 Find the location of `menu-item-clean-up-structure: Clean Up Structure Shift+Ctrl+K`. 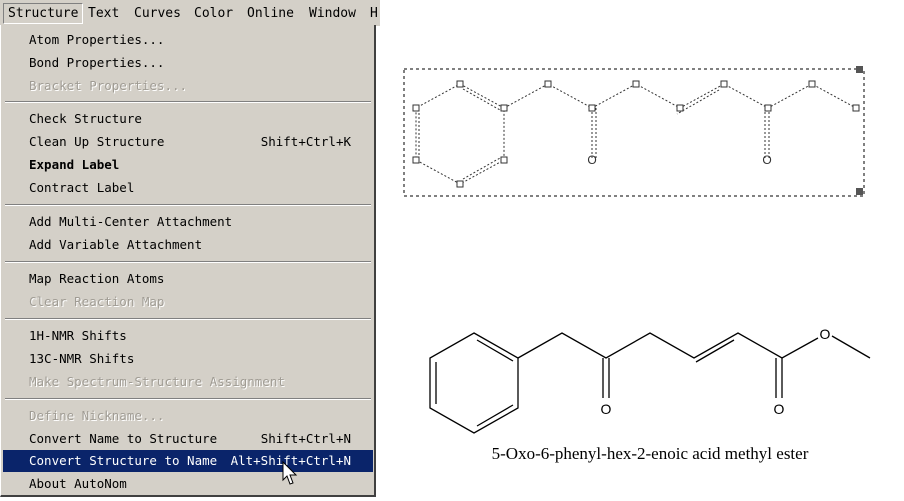

menu-item-clean-up-structure: Clean Up Structure Shift+Ctrl+K is located at coordinates (188, 142).